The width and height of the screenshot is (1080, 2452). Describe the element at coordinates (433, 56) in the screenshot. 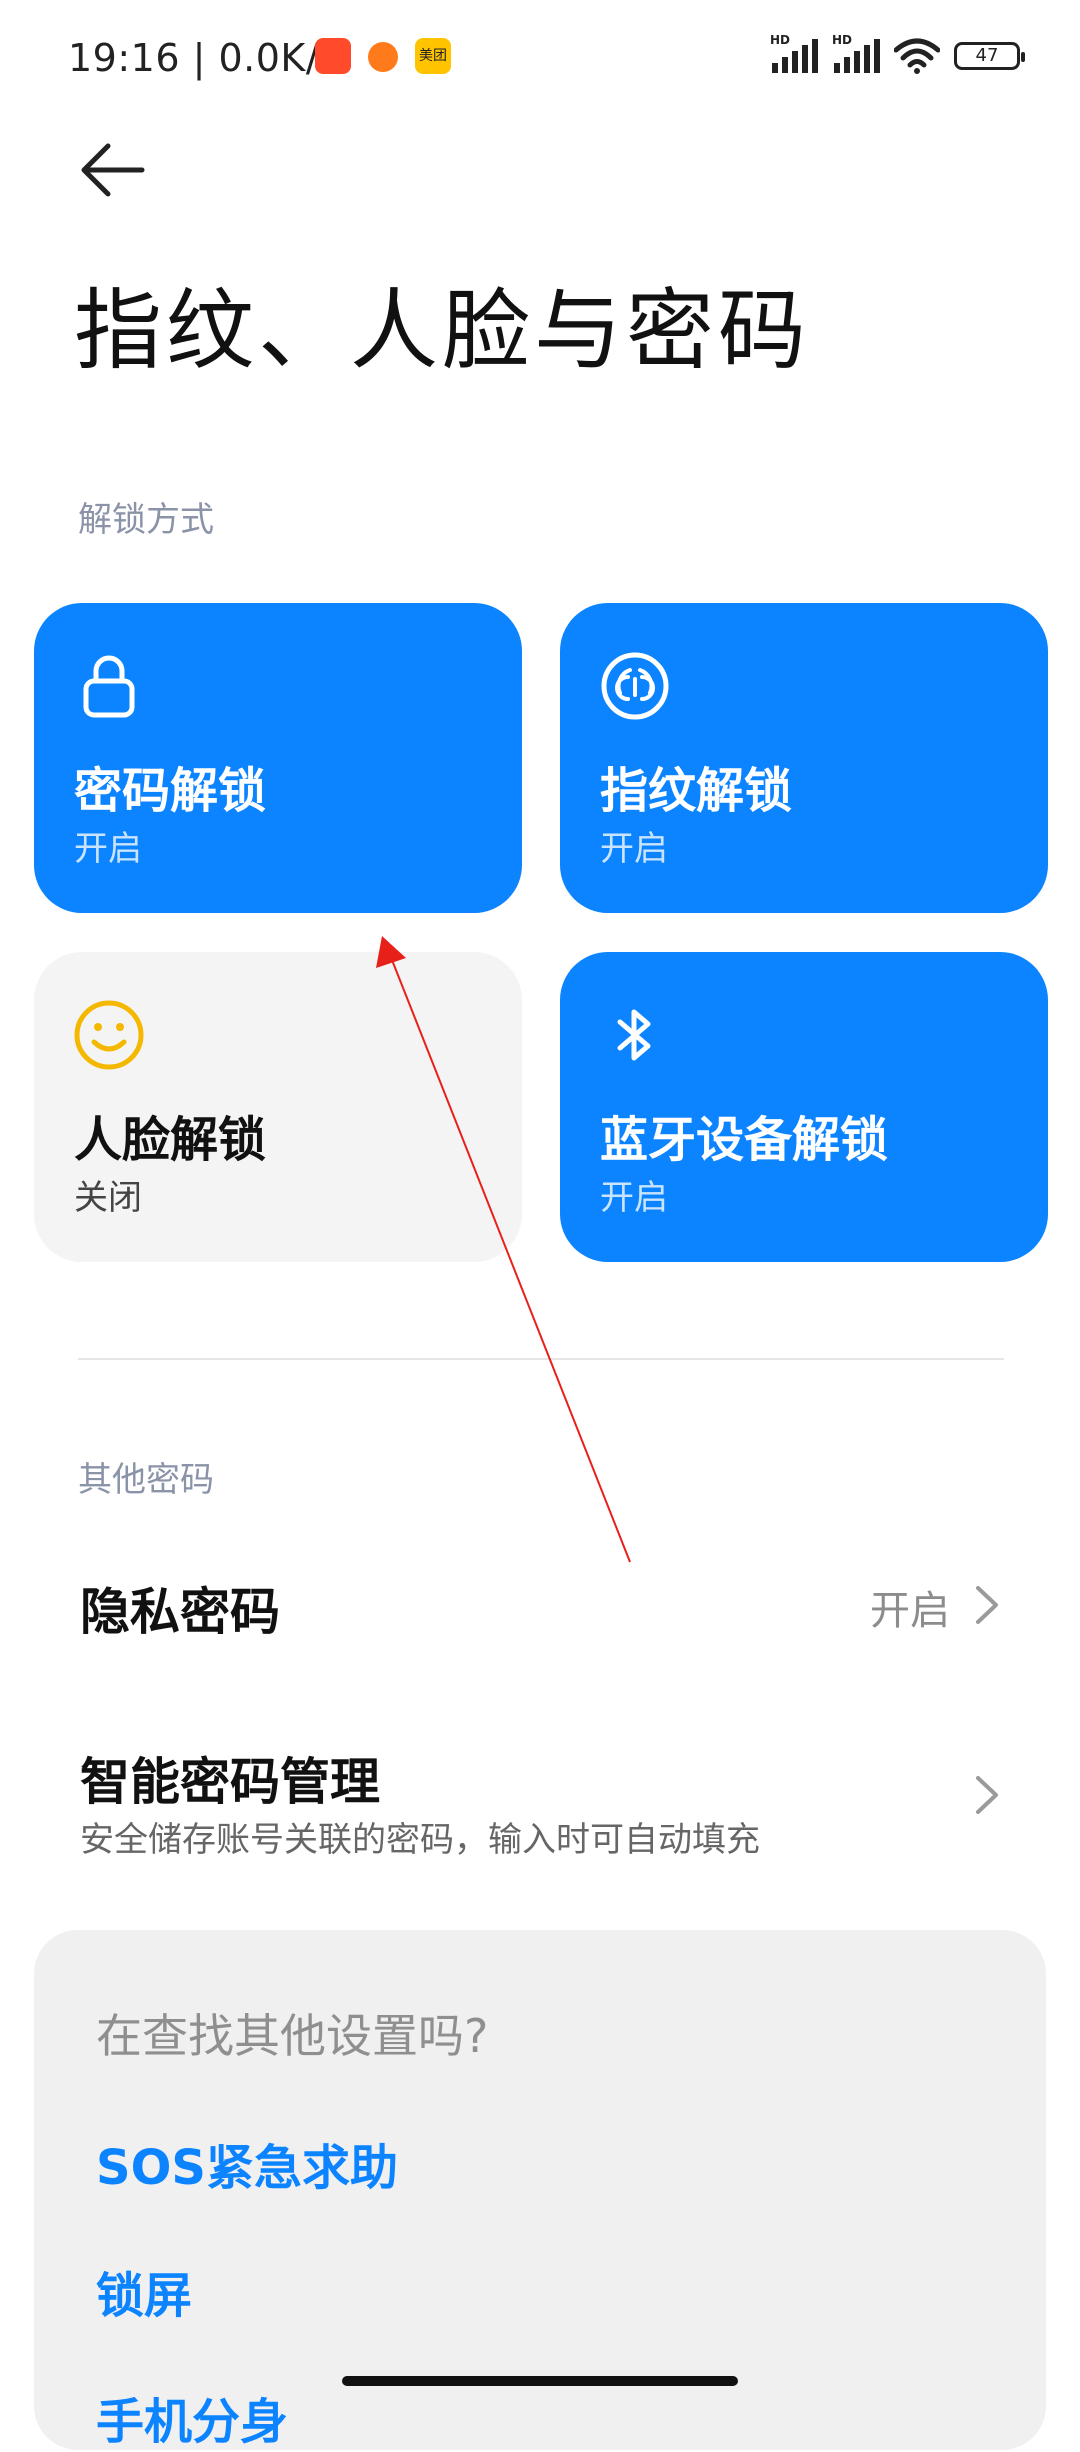

I see `meituan-icon: 美团` at that location.